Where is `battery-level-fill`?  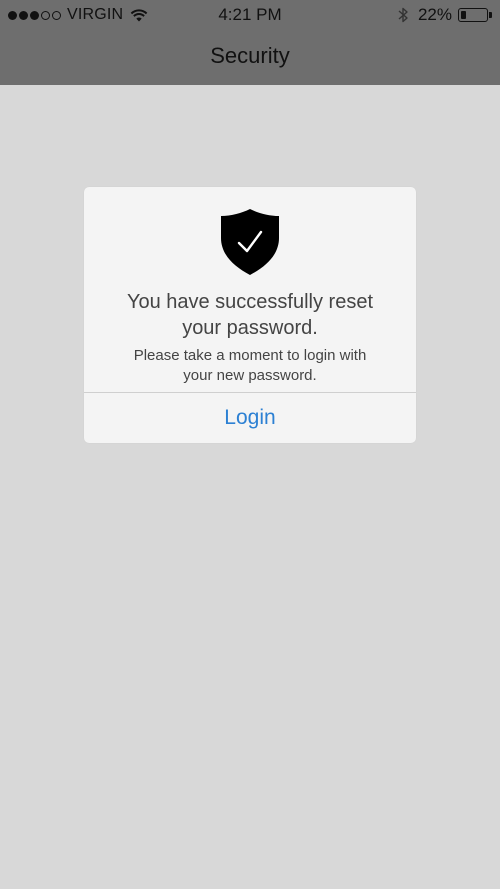
battery-level-fill is located at coordinates (463, 14).